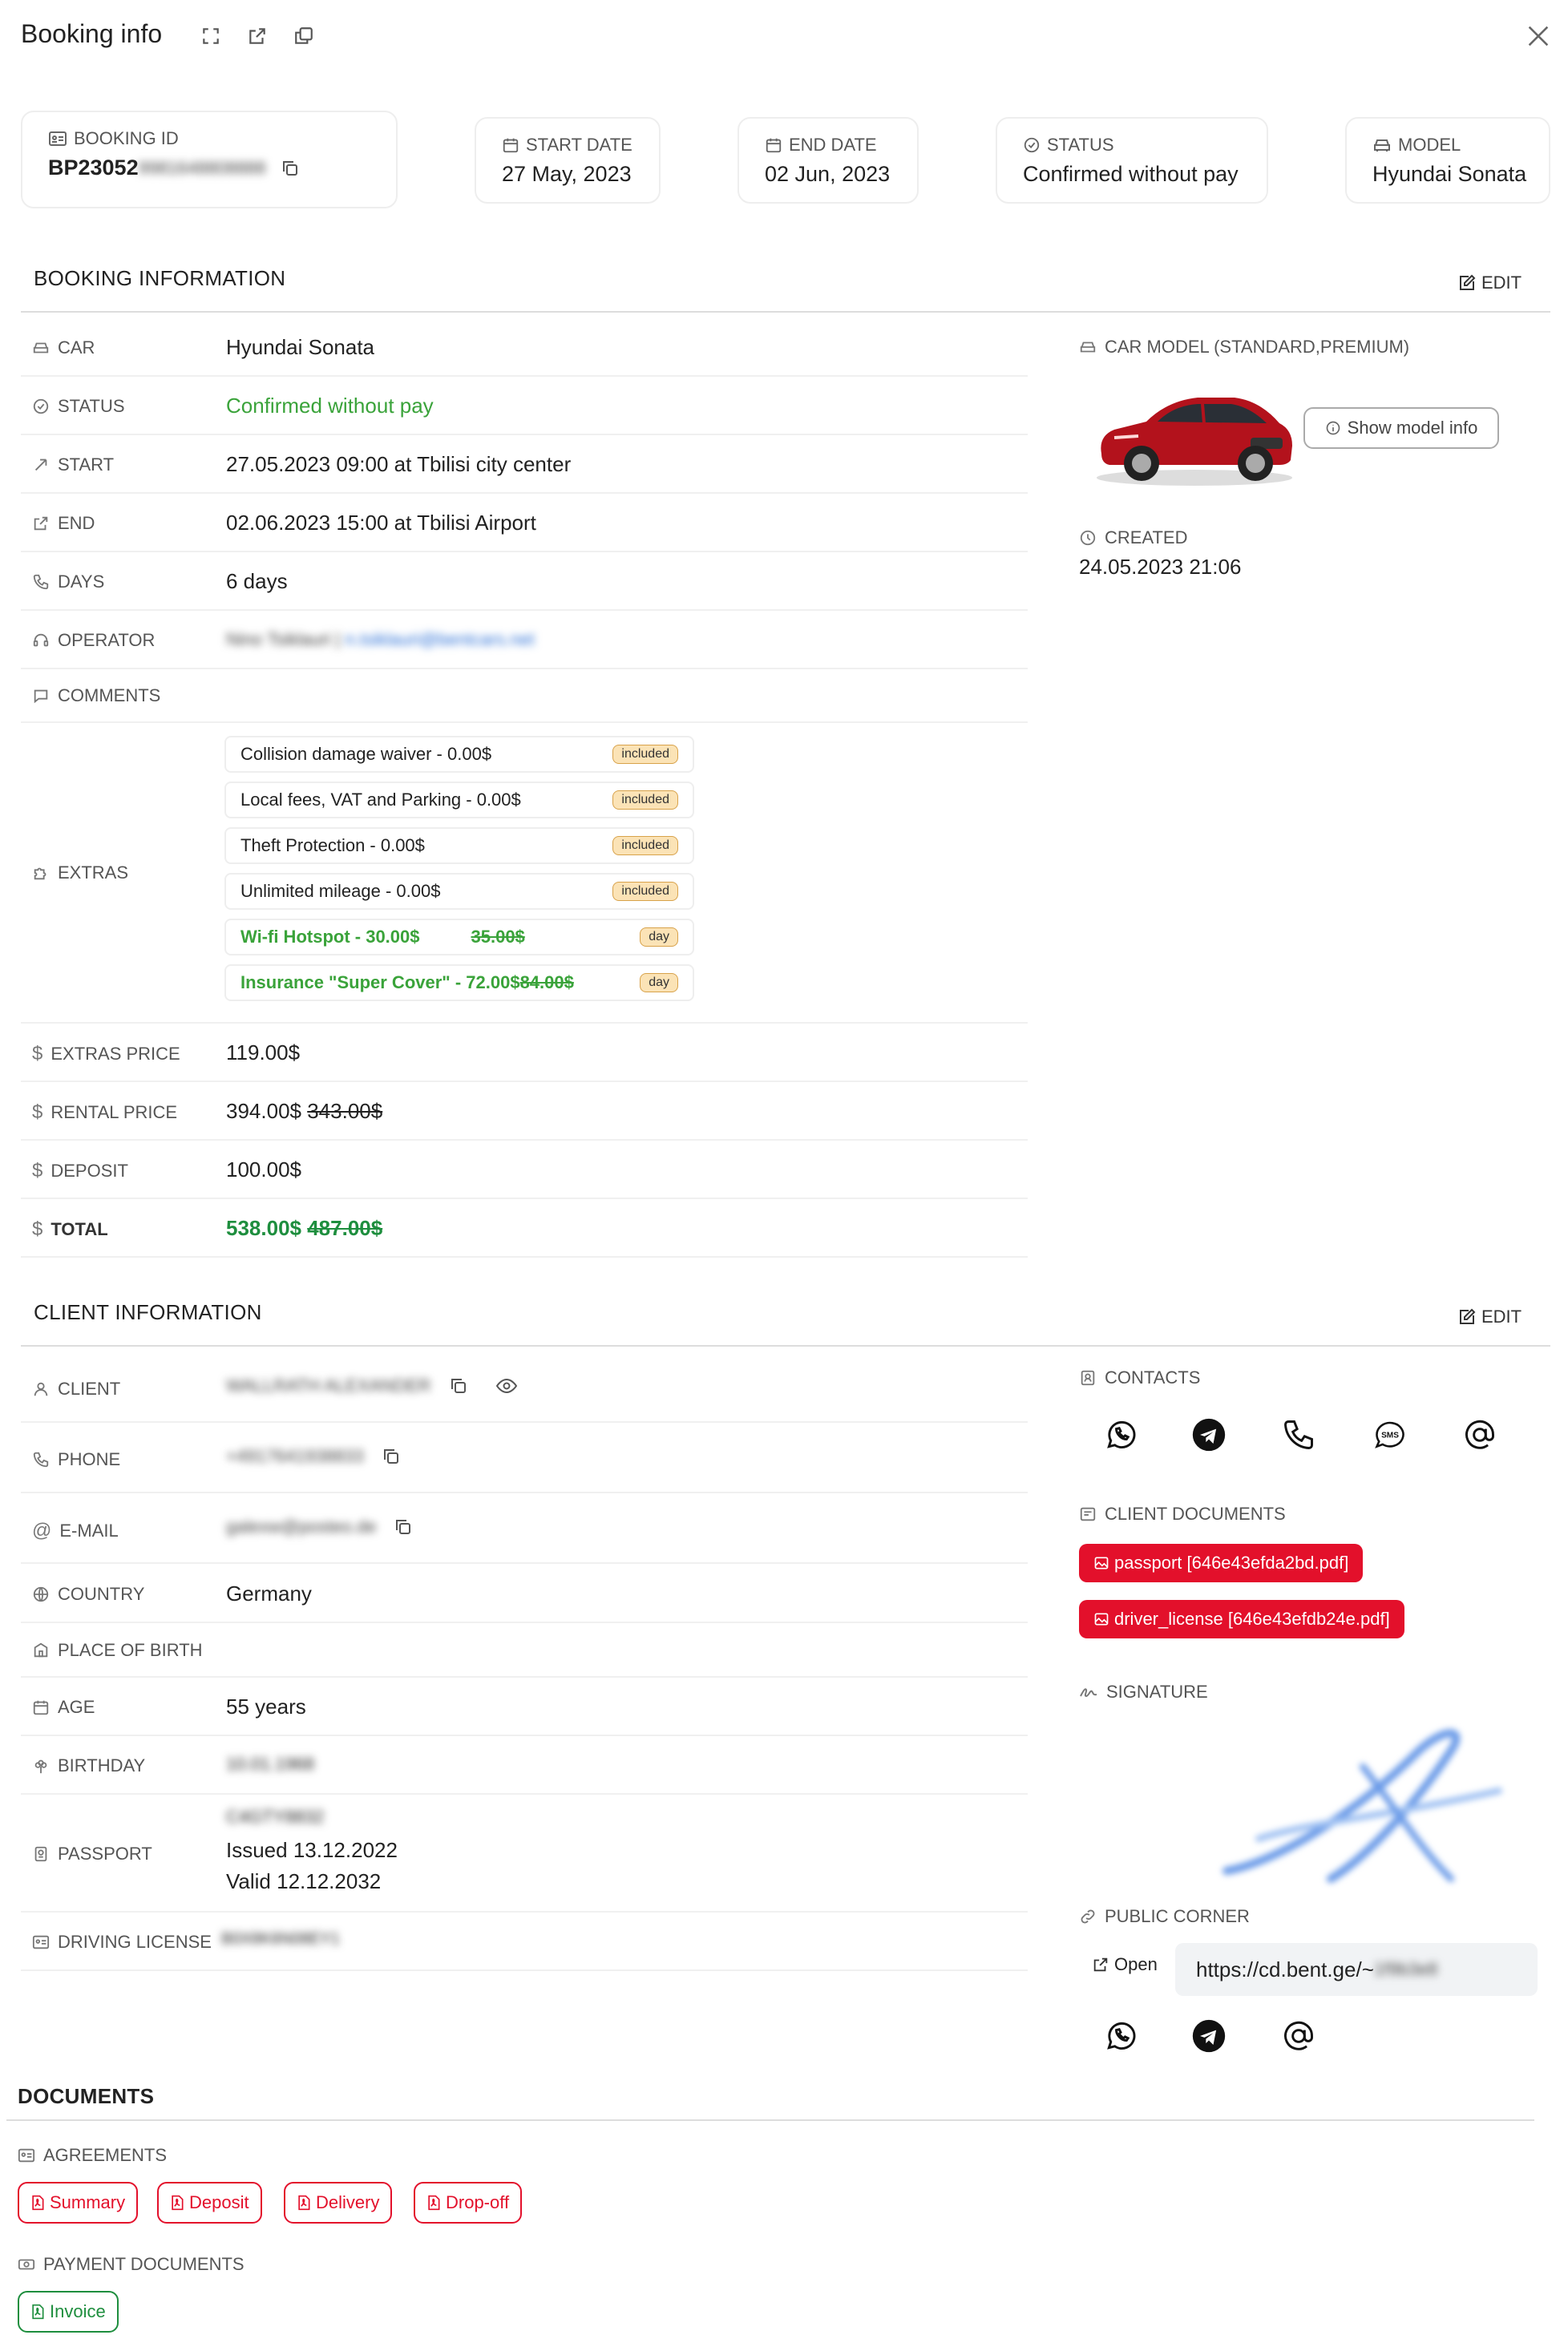 This screenshot has width=1568, height=2347. What do you see at coordinates (1401, 428) in the screenshot?
I see `show-model-info-button: Show model info` at bounding box center [1401, 428].